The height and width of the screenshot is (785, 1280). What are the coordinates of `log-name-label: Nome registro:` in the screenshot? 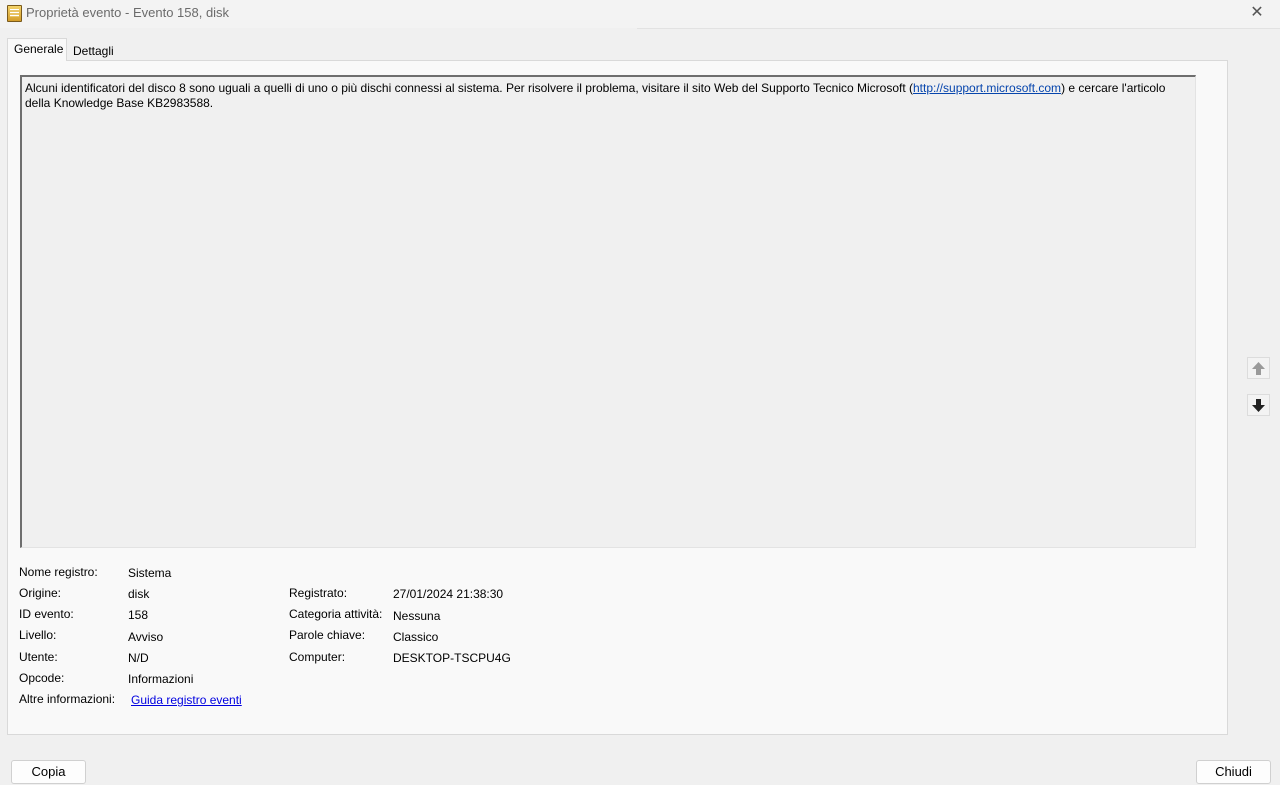 It's located at (58, 572).